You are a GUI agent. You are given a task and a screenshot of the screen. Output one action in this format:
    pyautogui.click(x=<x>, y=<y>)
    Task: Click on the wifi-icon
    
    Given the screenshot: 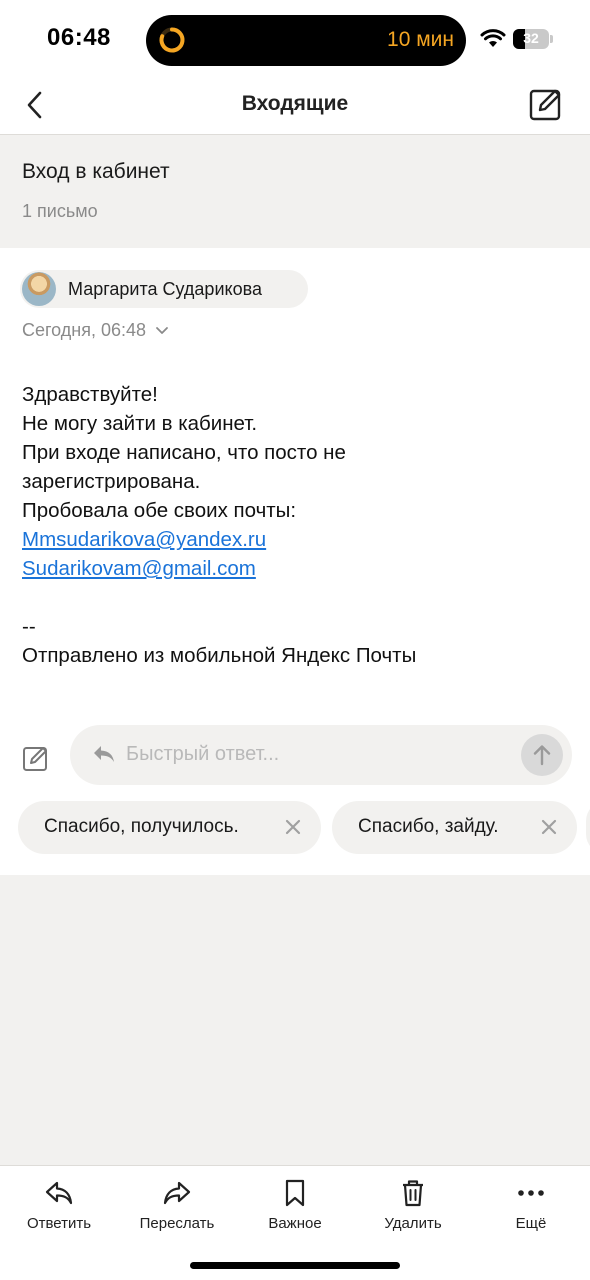 What is the action you would take?
    pyautogui.click(x=493, y=38)
    